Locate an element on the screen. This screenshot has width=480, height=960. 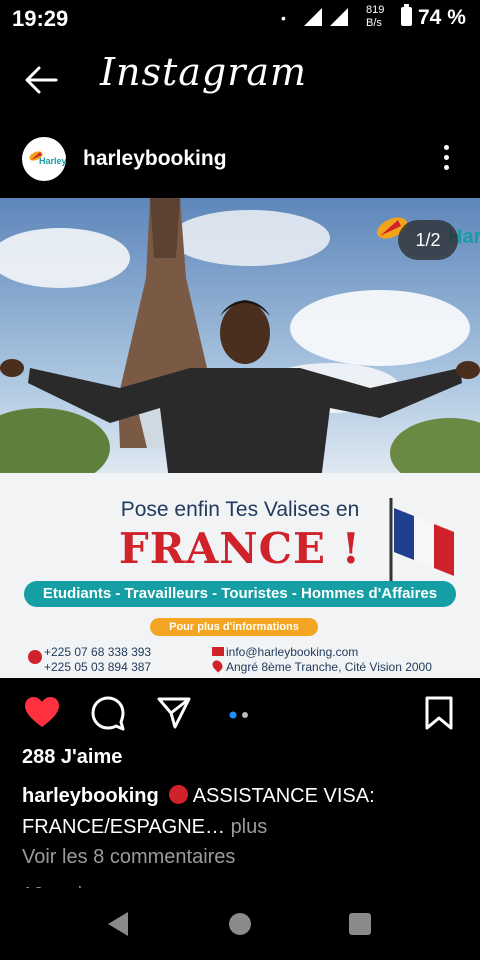
battery-level: 74 % is located at coordinates (442, 17).